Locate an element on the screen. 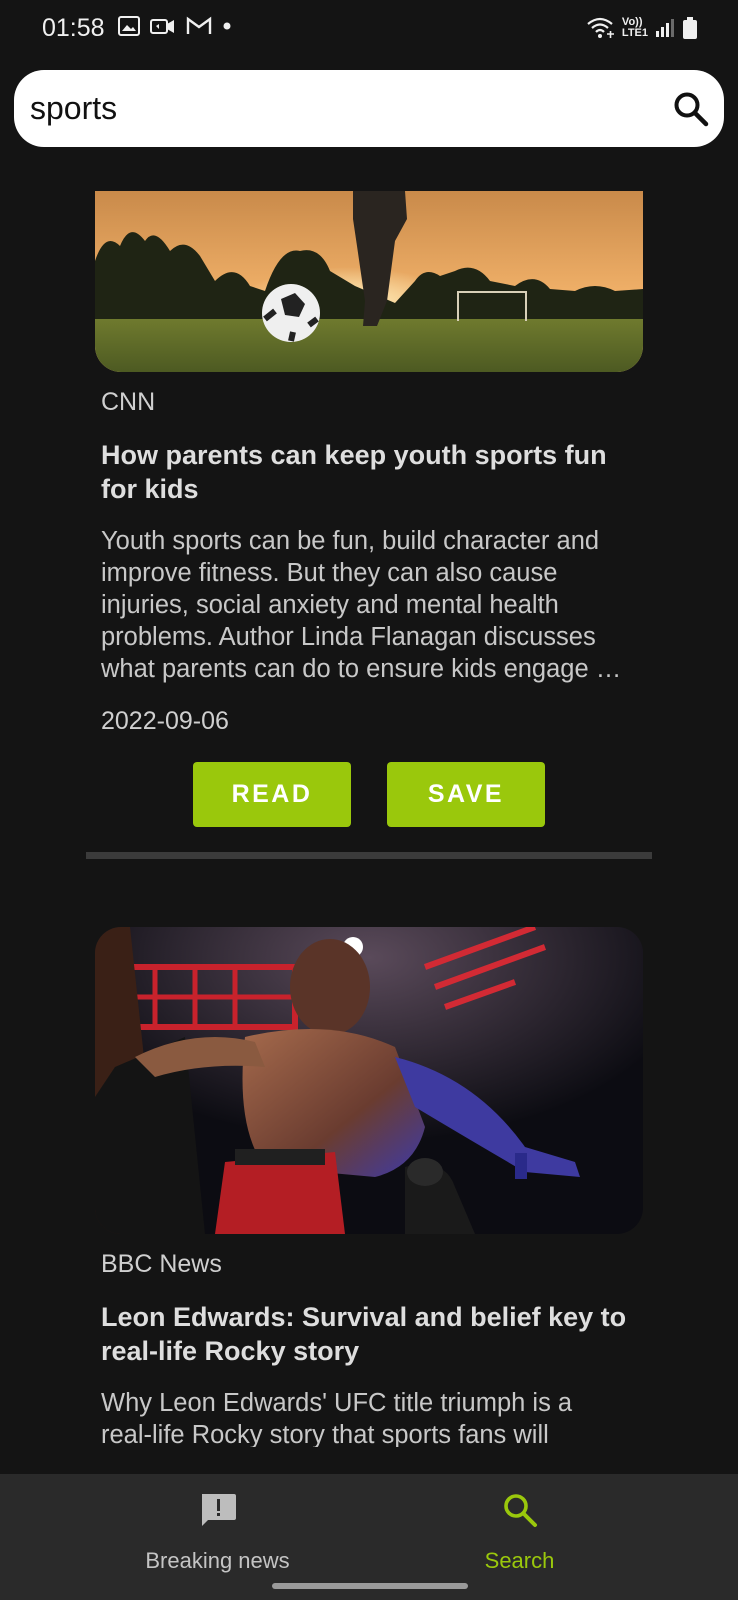 Image resolution: width=738 pixels, height=1600 pixels. ufc-fighter-image is located at coordinates (369, 1080).